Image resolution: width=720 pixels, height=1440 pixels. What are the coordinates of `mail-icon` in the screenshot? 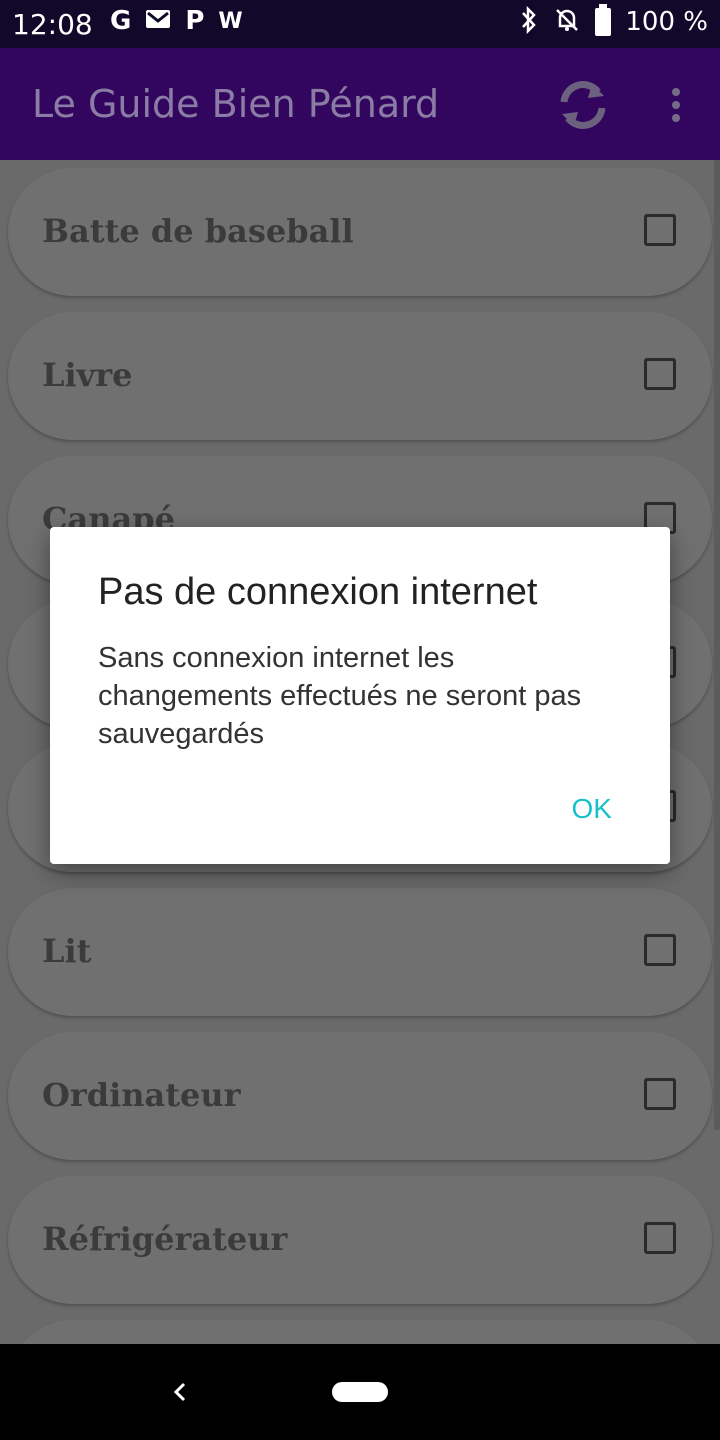 It's located at (158, 21).